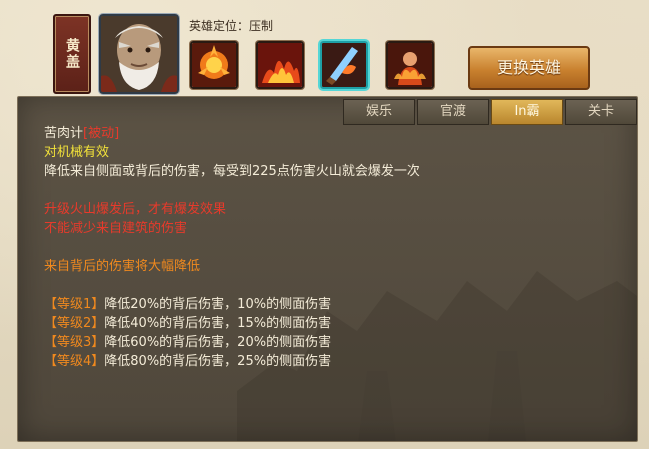 This screenshot has height=449, width=649. Describe the element at coordinates (218, 323) in the screenshot. I see `level-text: 降低40%的背后伤害，15%的侧面伤害` at that location.